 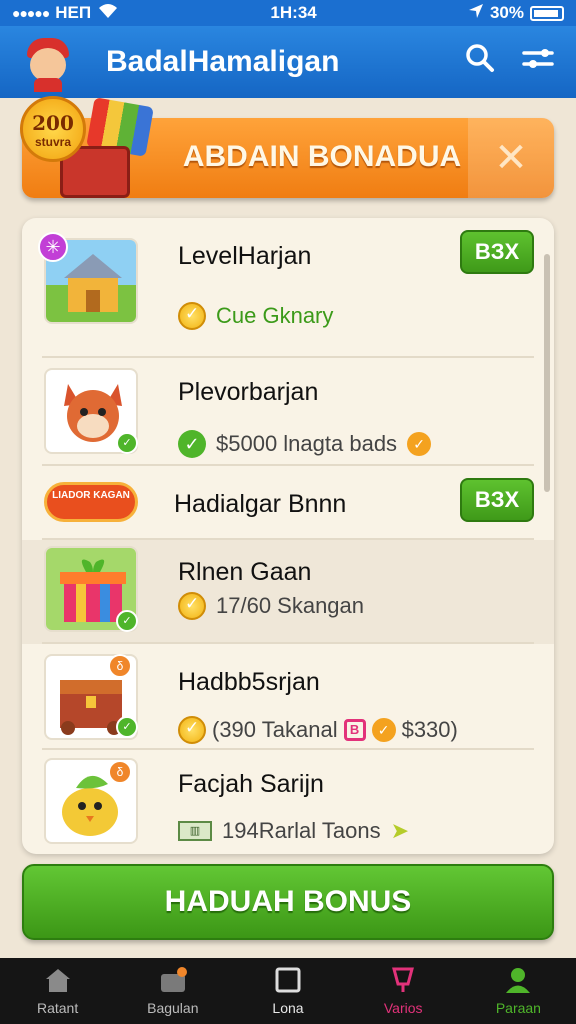 What do you see at coordinates (173, 980) in the screenshot?
I see `bag-icon` at bounding box center [173, 980].